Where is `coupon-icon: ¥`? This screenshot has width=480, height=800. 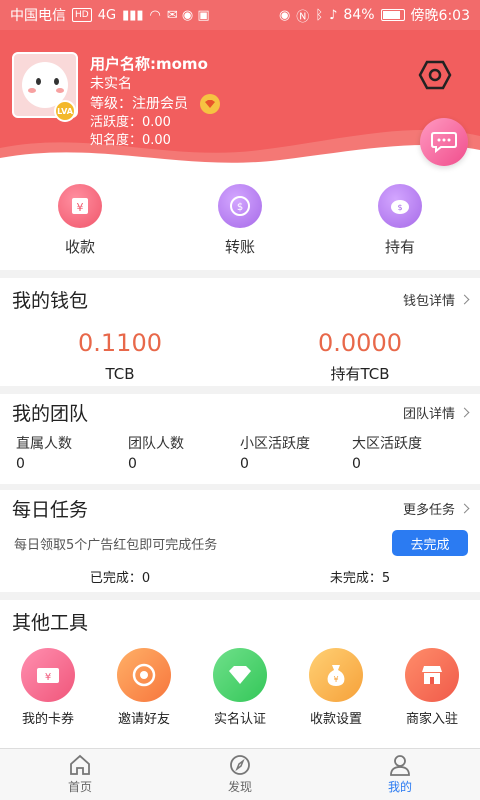 coupon-icon: ¥ is located at coordinates (48, 675).